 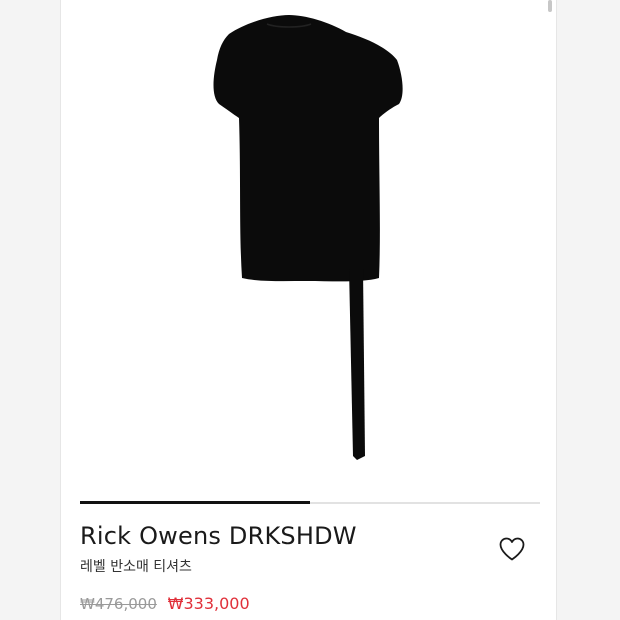 I want to click on carousel-progress, so click(x=310, y=502).